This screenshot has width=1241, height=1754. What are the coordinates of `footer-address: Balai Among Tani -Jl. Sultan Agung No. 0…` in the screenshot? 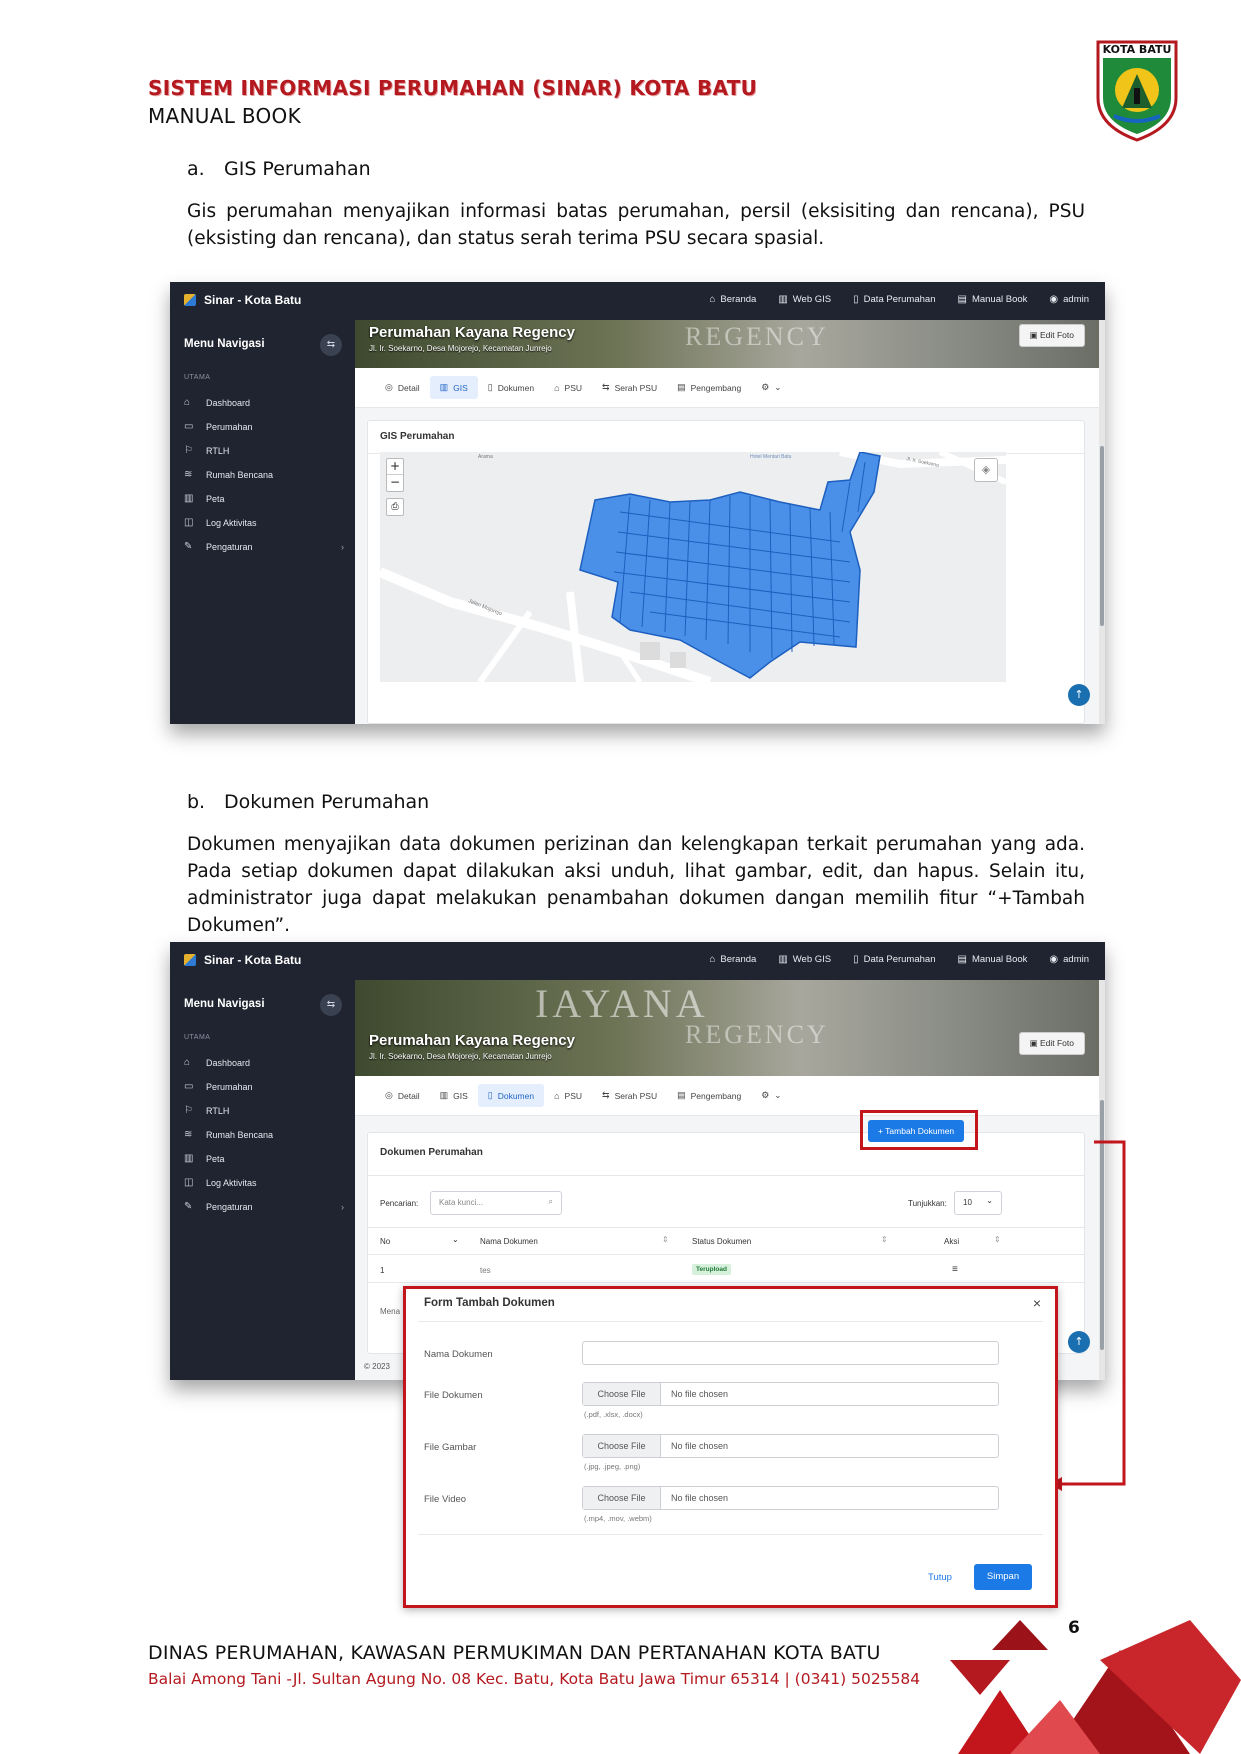 It's located at (534, 1679).